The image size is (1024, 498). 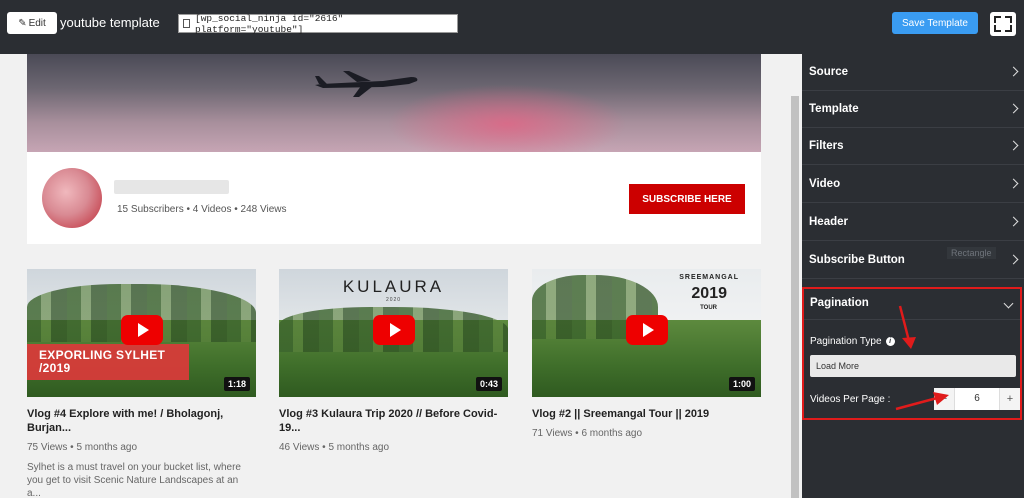 I want to click on video-thumbnail: SREEMANGAL 2019 TOUR 1:00, so click(x=646, y=333).